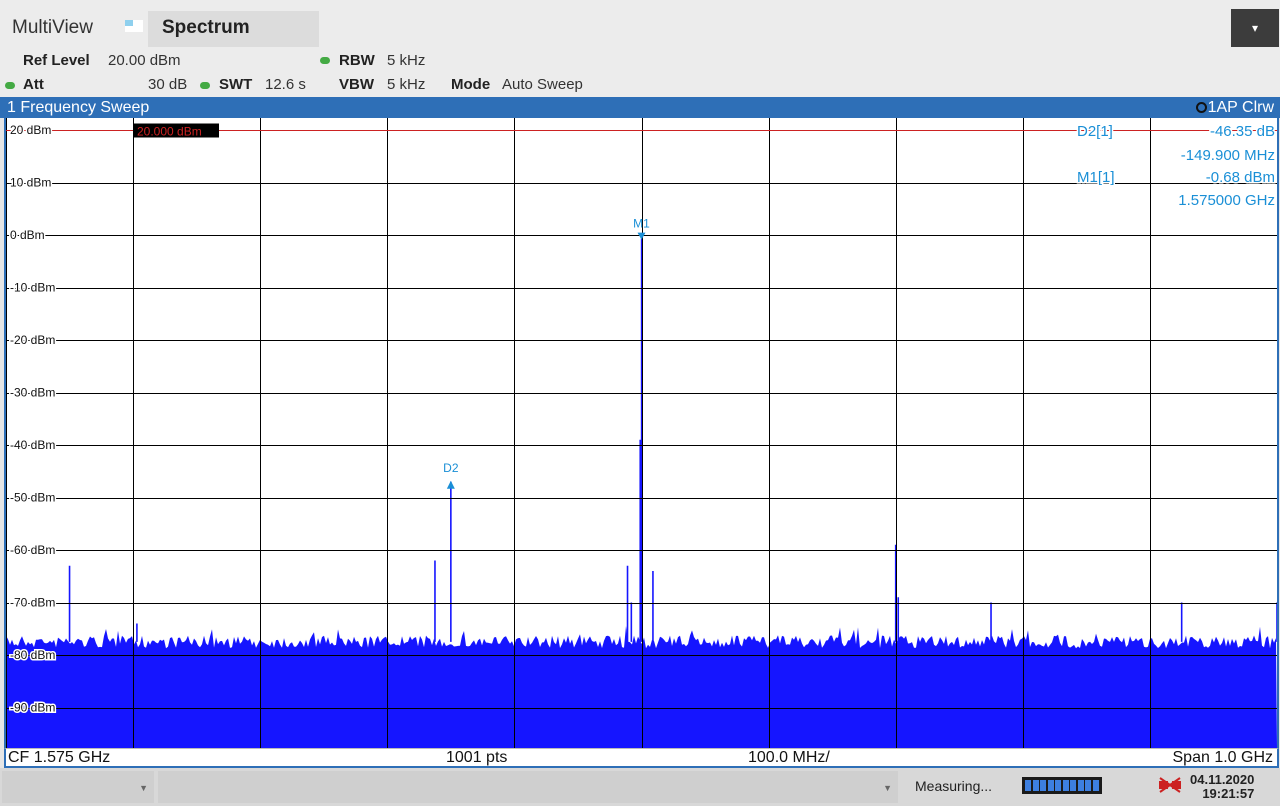 The image size is (1280, 806). Describe the element at coordinates (1222, 779) in the screenshot. I see `status-date: 04.11.2020` at that location.